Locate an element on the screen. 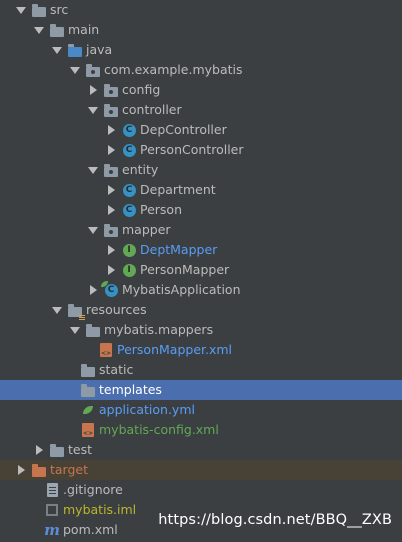 This screenshot has height=542, width=402. tree-node-label: src is located at coordinates (59, 9).